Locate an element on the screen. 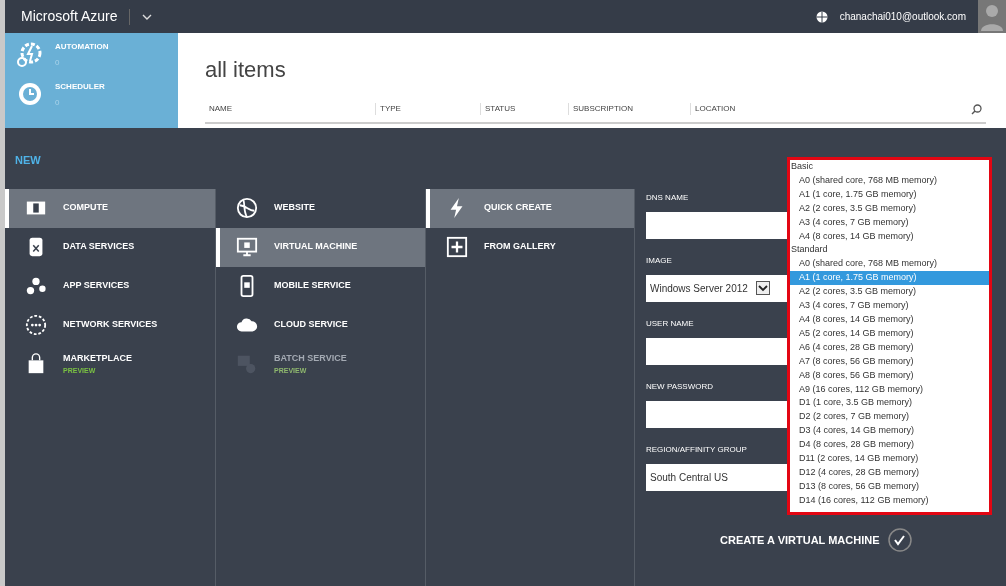  create-button: CREATE A VIRTUAL MACHINE is located at coordinates (800, 540).